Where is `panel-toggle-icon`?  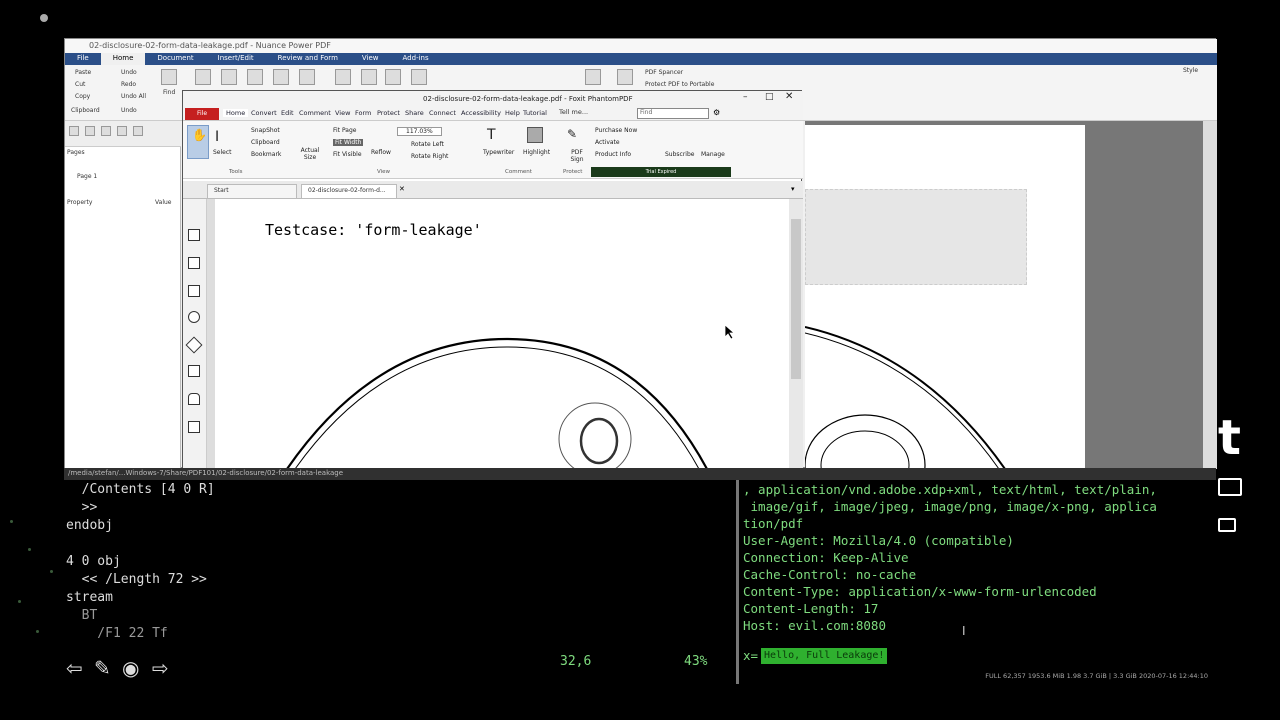 panel-toggle-icon is located at coordinates (1230, 487).